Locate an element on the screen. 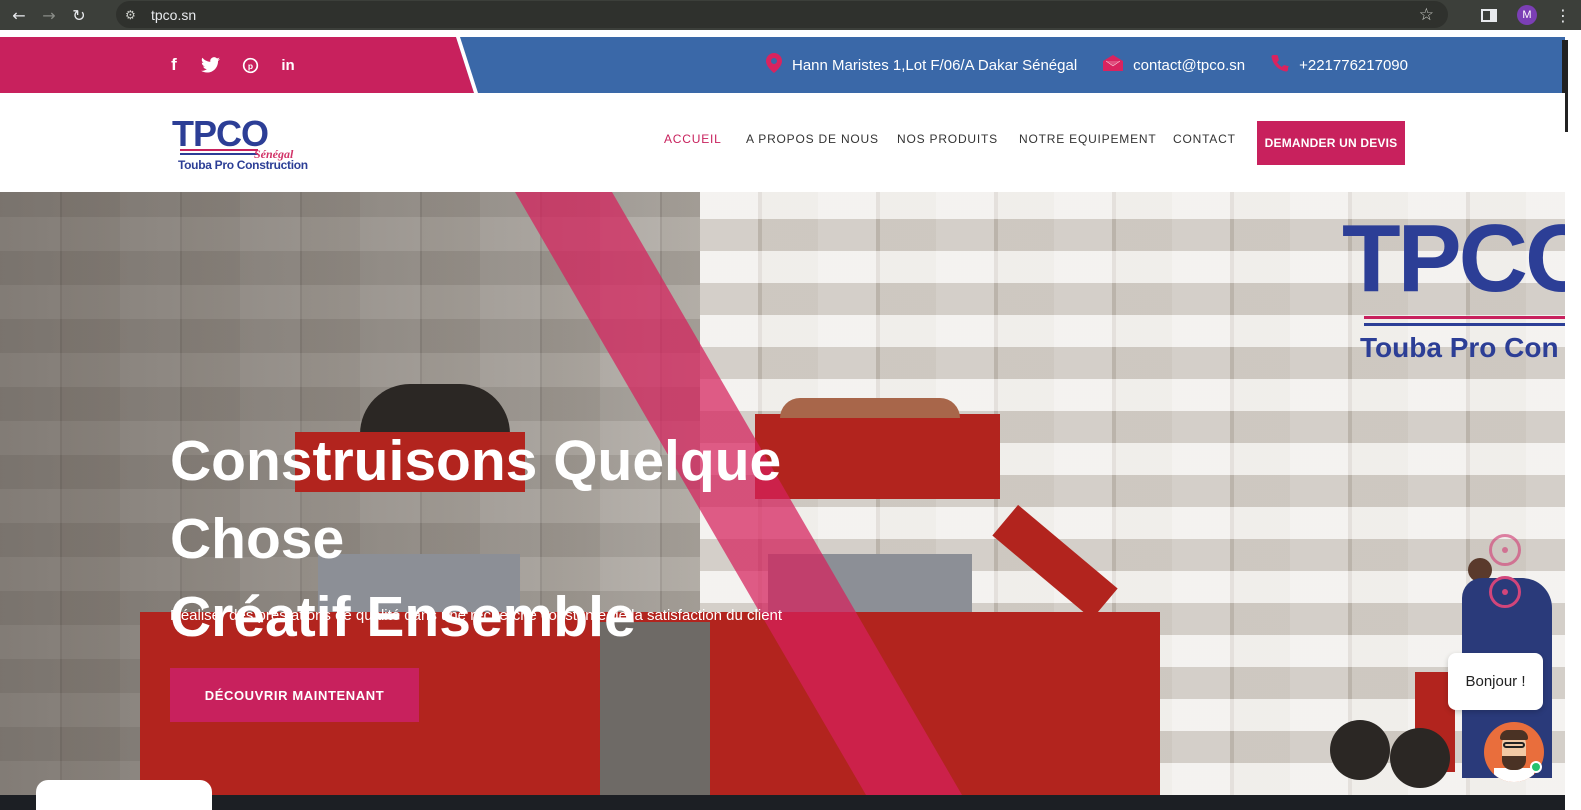 This screenshot has height=810, width=1581. site-logo: TPCO Sénégal Touba Pro Construction is located at coordinates (240, 143).